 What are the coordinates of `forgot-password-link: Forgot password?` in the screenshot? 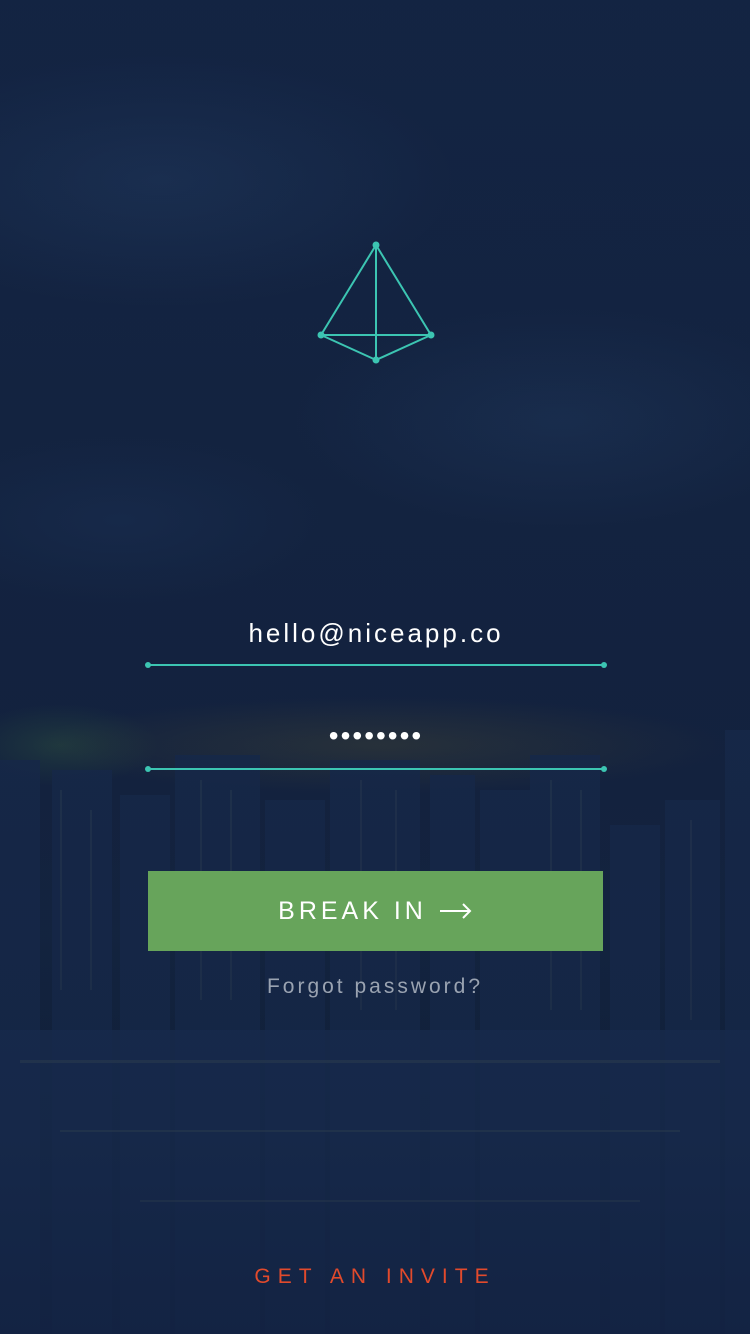 It's located at (375, 987).